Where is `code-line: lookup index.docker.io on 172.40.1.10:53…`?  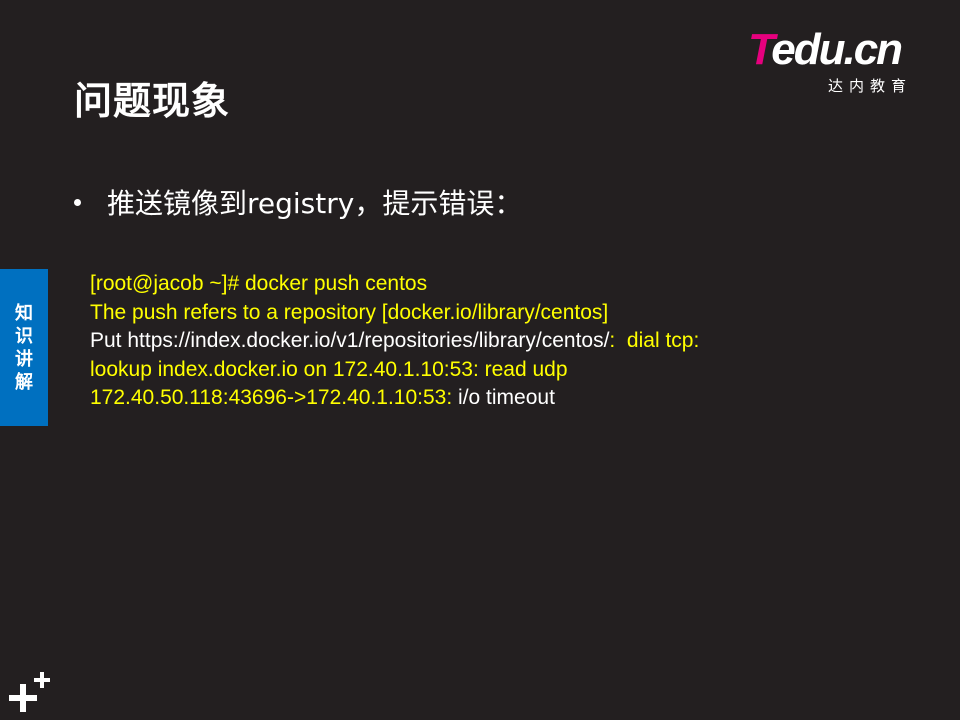 code-line: lookup index.docker.io on 172.40.1.10:53… is located at coordinates (329, 369).